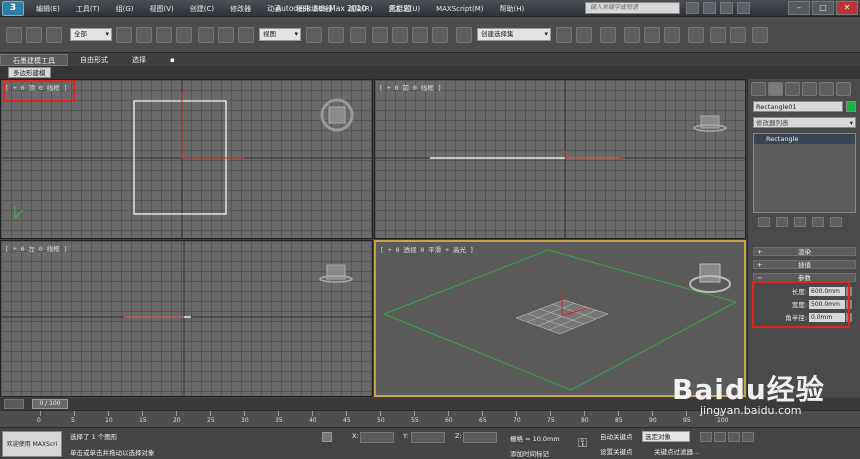 This screenshot has width=860, height=459. What do you see at coordinates (804, 173) in the screenshot?
I see `modifier-stack: Rectangle` at bounding box center [804, 173].